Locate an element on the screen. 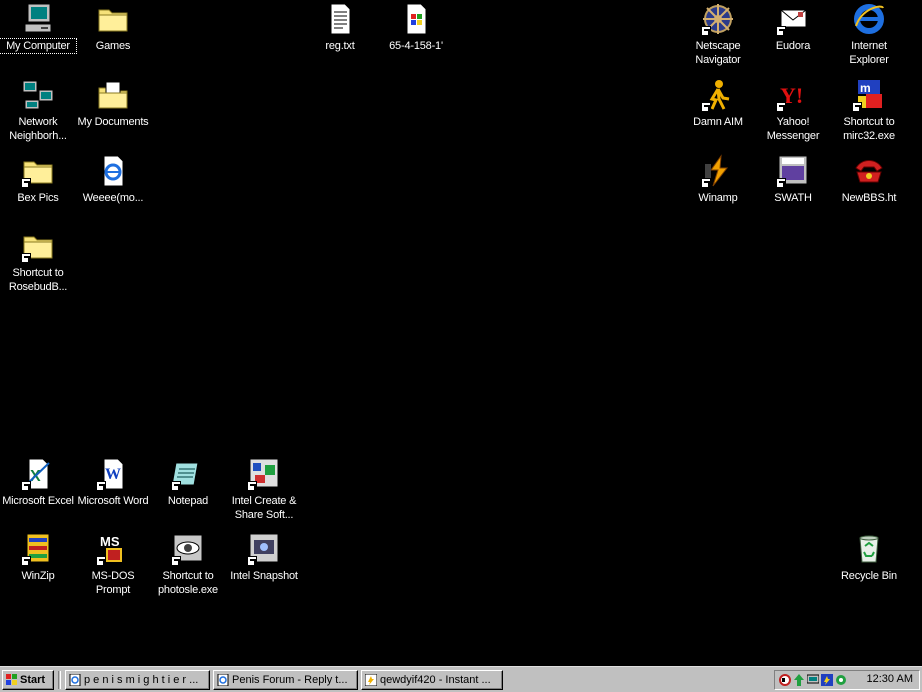 The width and height of the screenshot is (922, 692). folder-icon is located at coordinates (113, 20).